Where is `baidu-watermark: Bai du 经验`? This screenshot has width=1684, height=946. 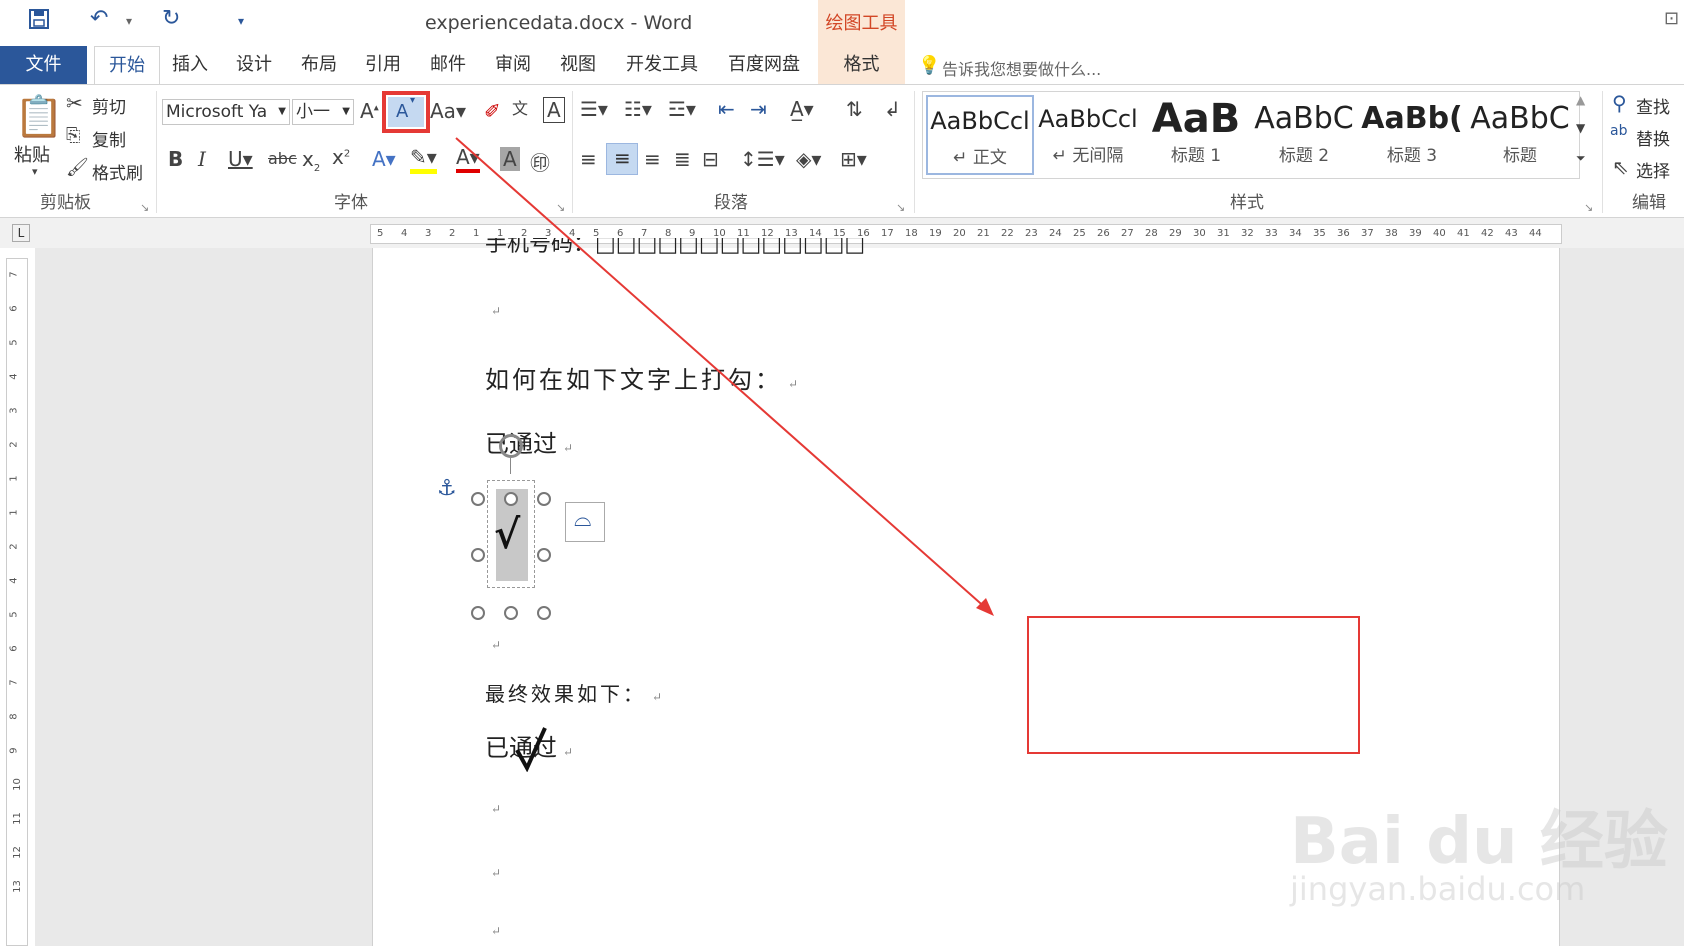
baidu-watermark: Bai du 经验 is located at coordinates (1479, 842).